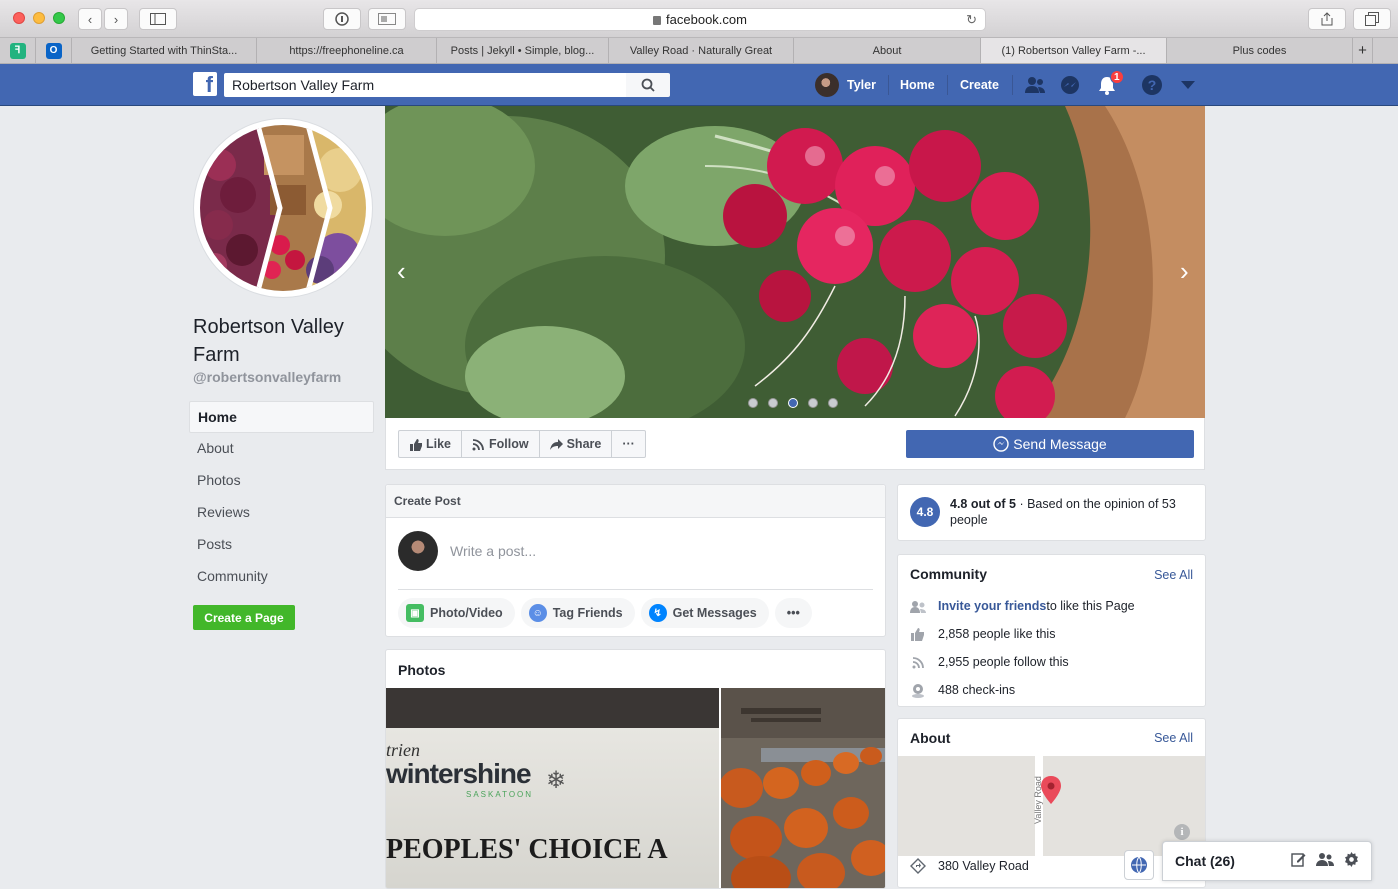  I want to click on forward-button: ›, so click(116, 19).